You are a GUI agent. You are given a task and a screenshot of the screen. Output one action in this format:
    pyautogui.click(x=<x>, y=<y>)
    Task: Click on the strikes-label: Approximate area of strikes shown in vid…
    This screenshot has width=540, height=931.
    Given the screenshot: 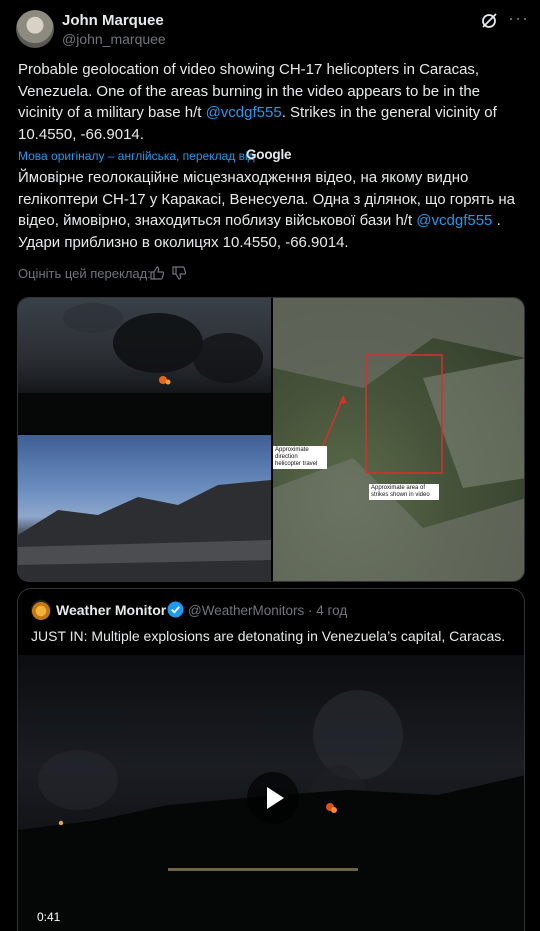 What is the action you would take?
    pyautogui.click(x=404, y=492)
    